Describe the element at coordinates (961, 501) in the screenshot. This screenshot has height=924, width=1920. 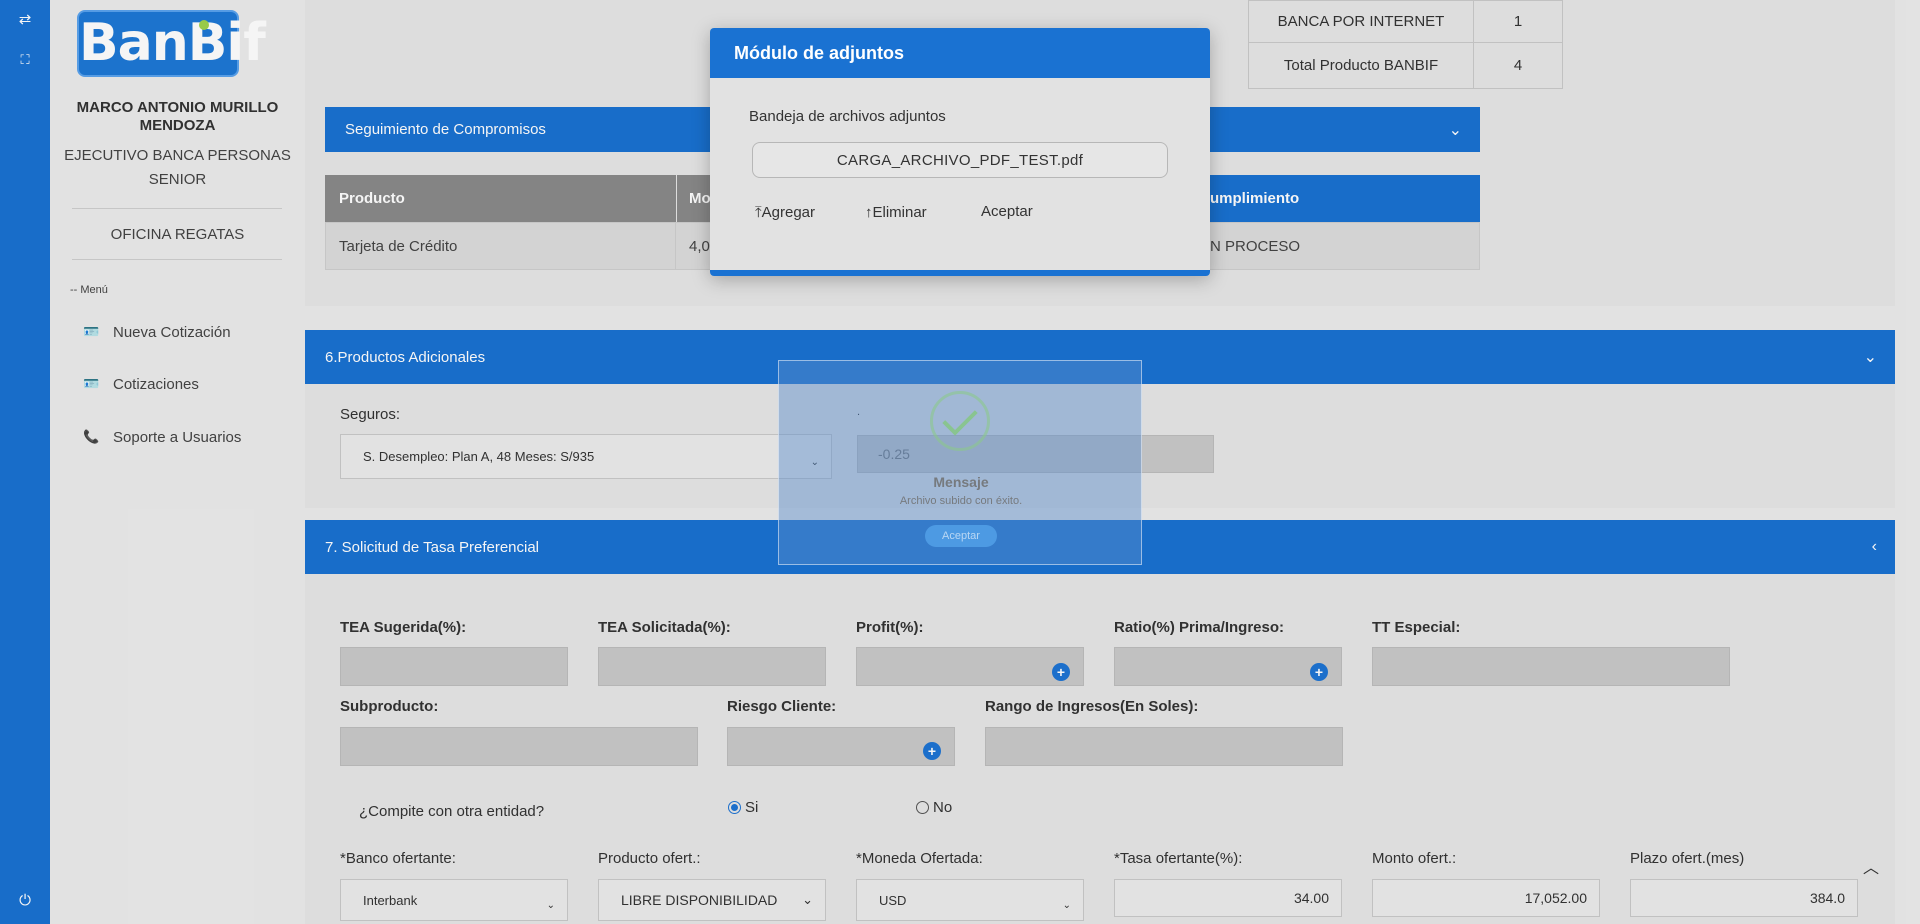
I see `toast-message: Archivo subido con éxito.` at that location.